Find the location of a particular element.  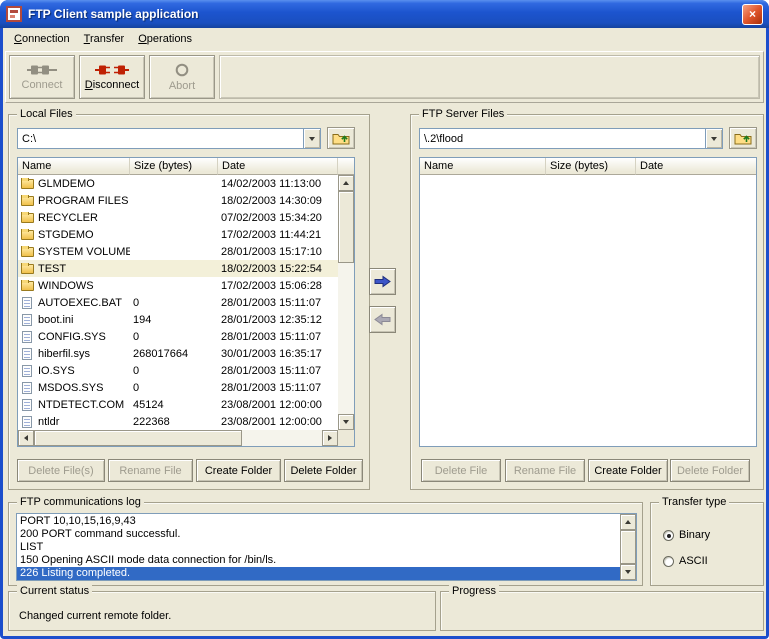

file-row: MSDOS.SYS 0 28/01/2003 15:11:07 is located at coordinates (178, 387).